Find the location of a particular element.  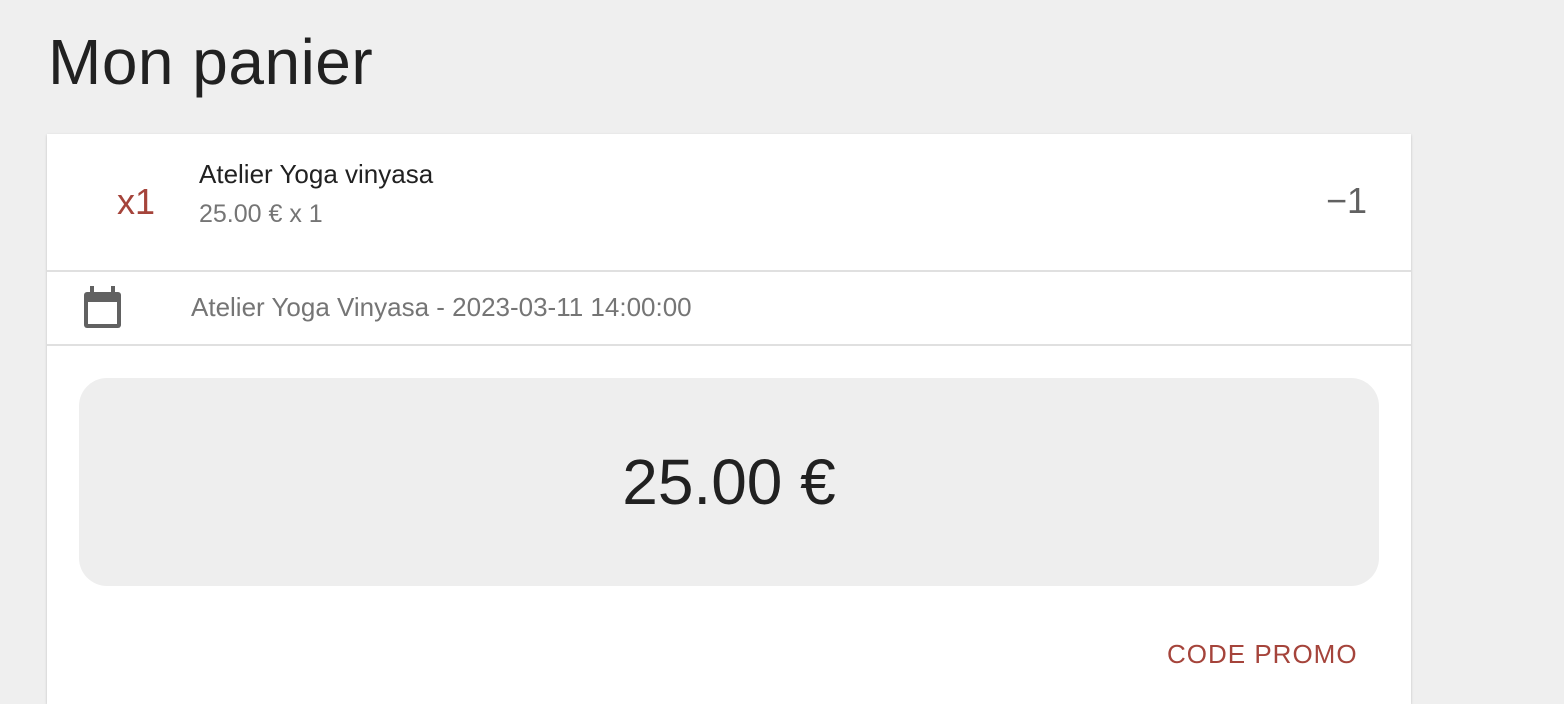

item-name: Atelier Yoga vinyasa is located at coordinates (316, 174).